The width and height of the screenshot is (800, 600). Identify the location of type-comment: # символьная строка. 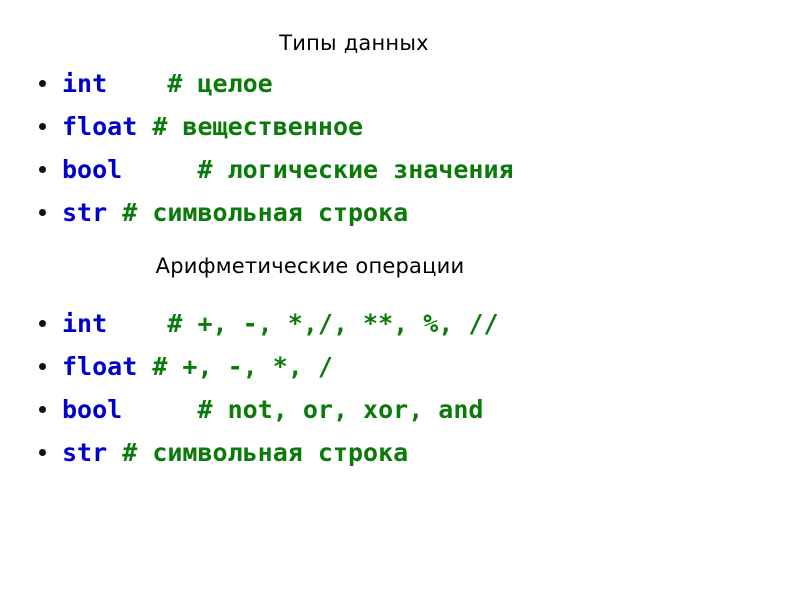
(265, 212).